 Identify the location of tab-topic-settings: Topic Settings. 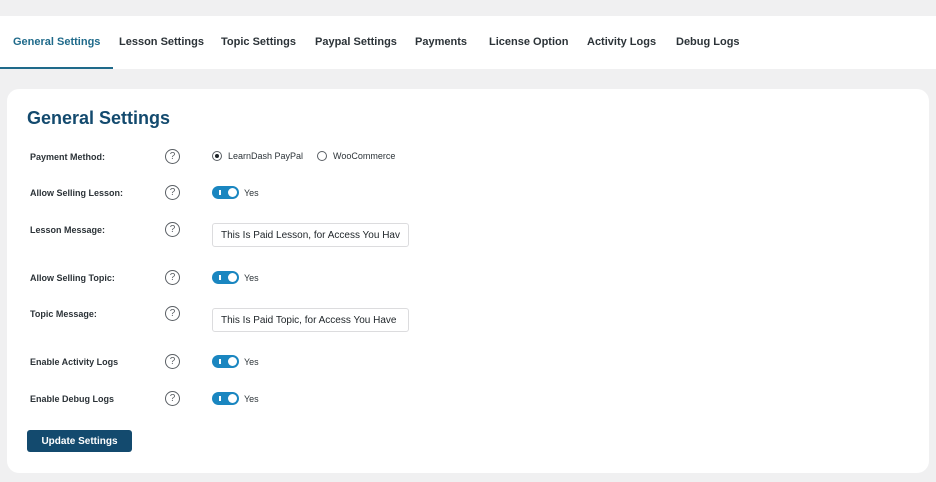
(258, 42).